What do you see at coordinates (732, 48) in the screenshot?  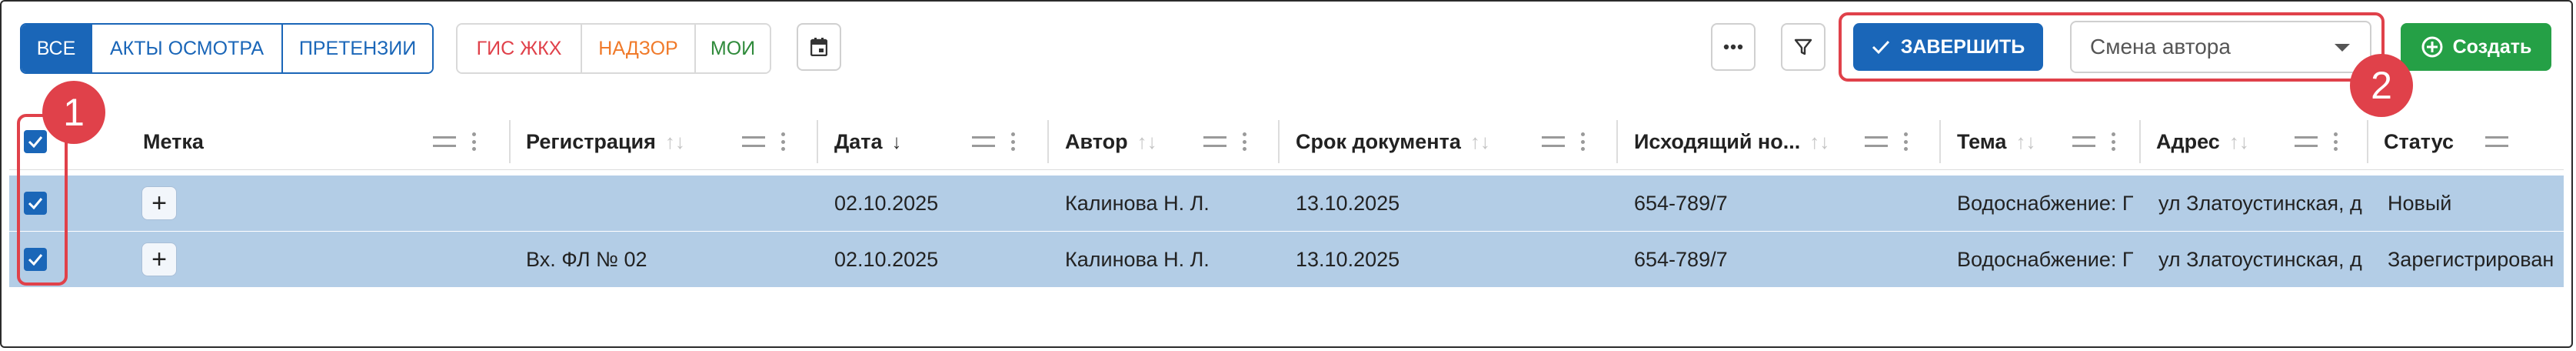 I see `filter-mine-button: МОИ` at bounding box center [732, 48].